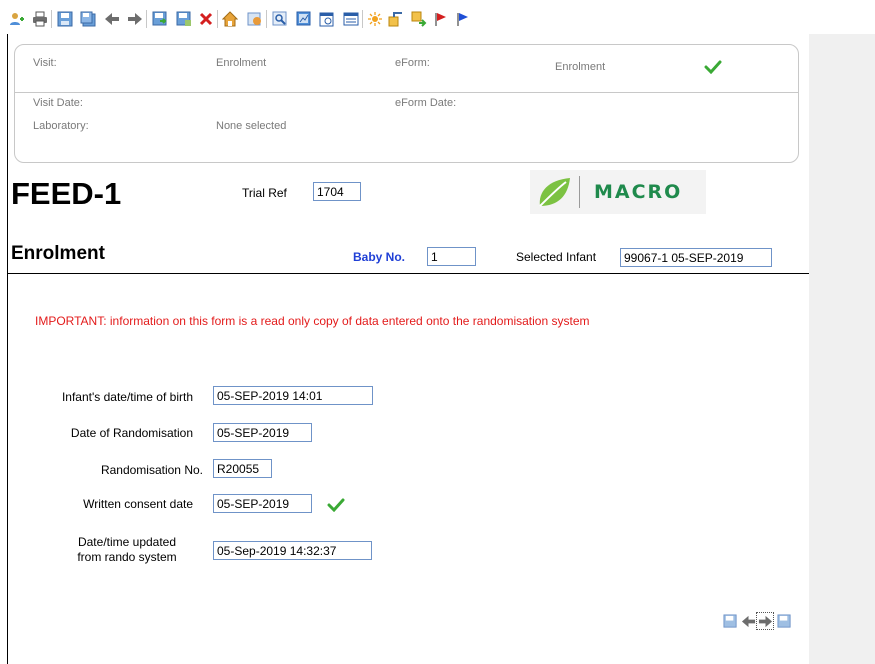  What do you see at coordinates (7, 349) in the screenshot?
I see `page-left-border` at bounding box center [7, 349].